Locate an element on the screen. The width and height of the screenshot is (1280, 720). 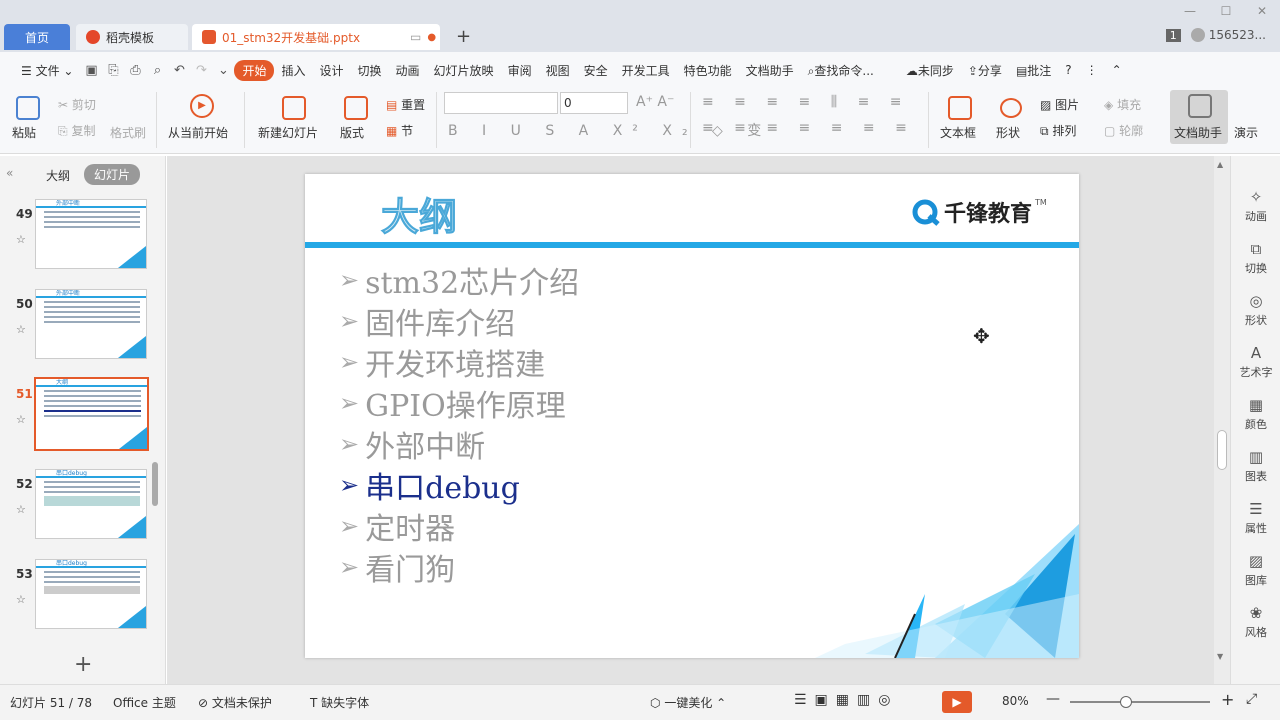
font-family-select is located at coordinates (501, 103).